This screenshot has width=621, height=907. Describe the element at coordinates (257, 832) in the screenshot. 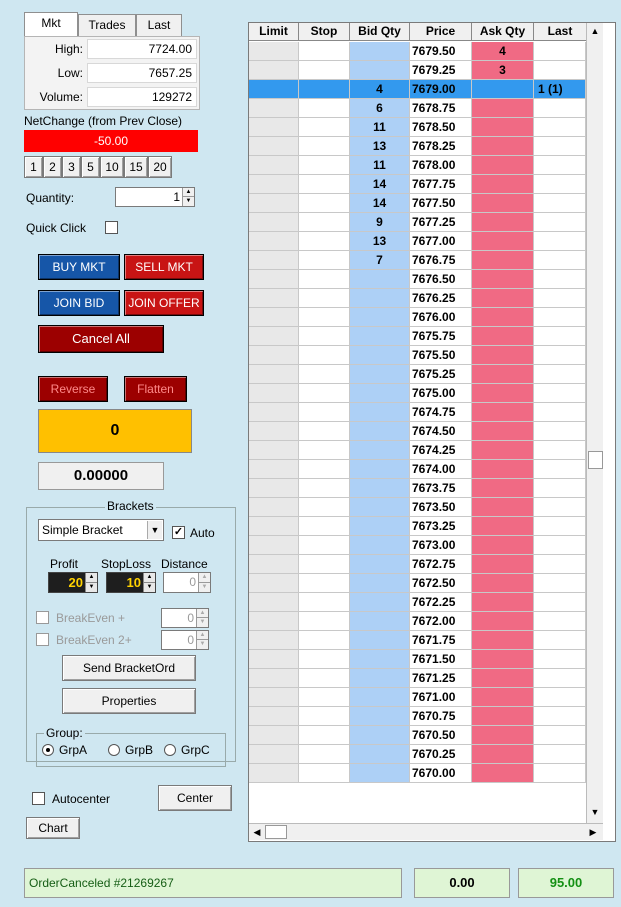

I see `left-arrow-icon: ◀` at that location.